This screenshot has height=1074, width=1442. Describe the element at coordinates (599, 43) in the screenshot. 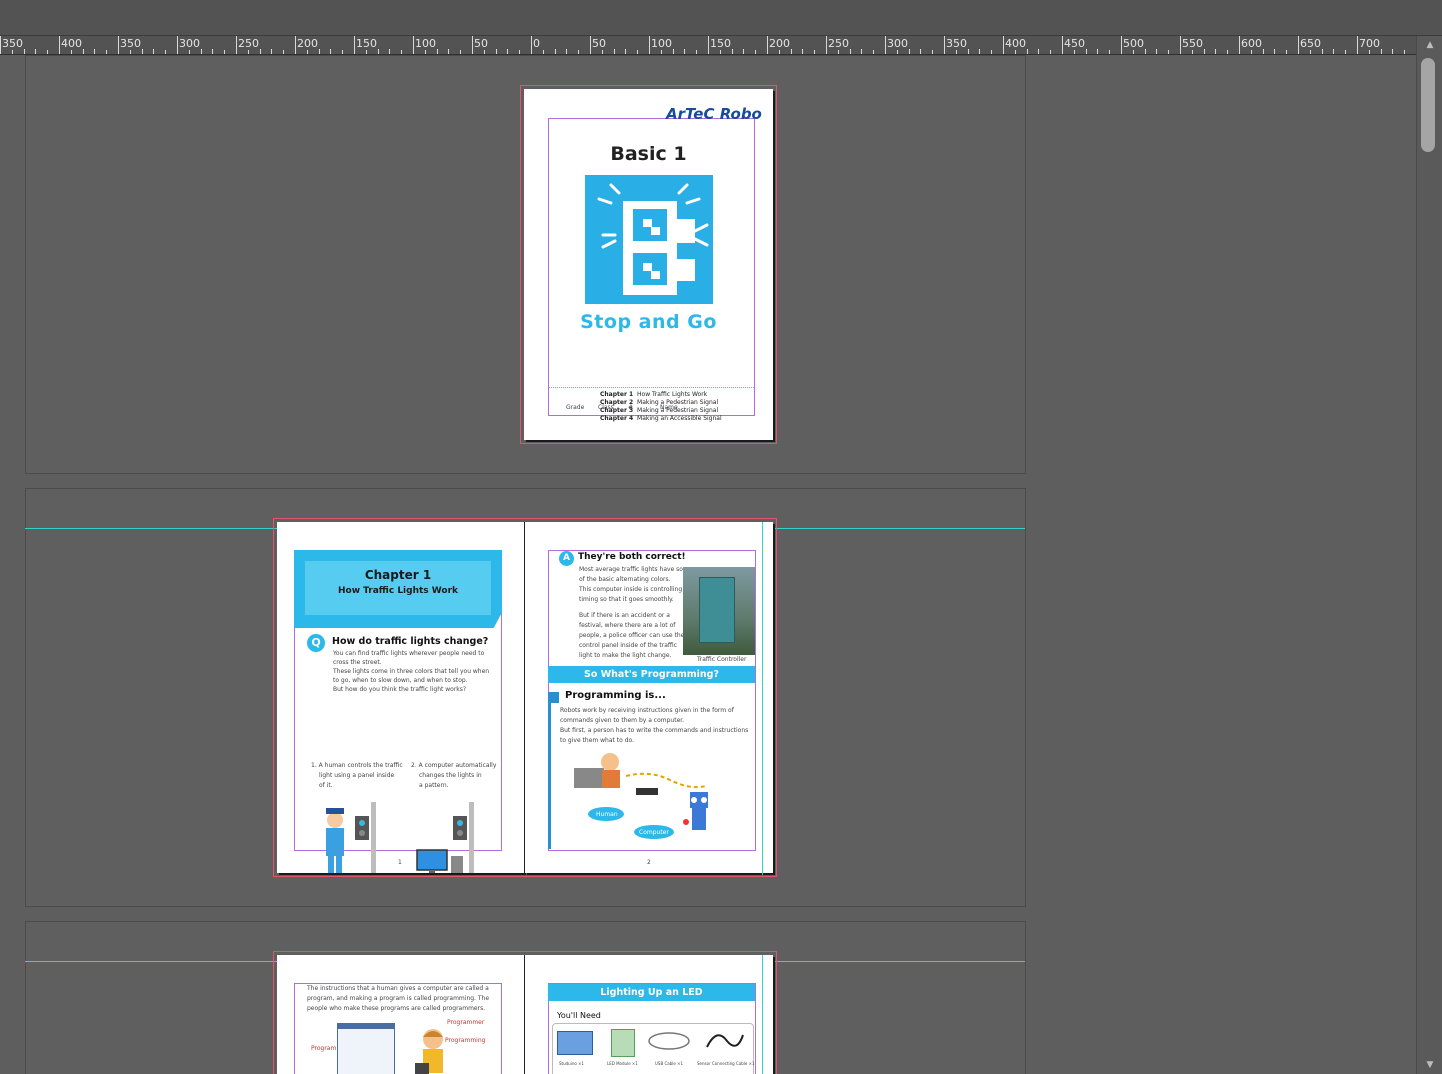

I see `ruler-label: 50` at that location.